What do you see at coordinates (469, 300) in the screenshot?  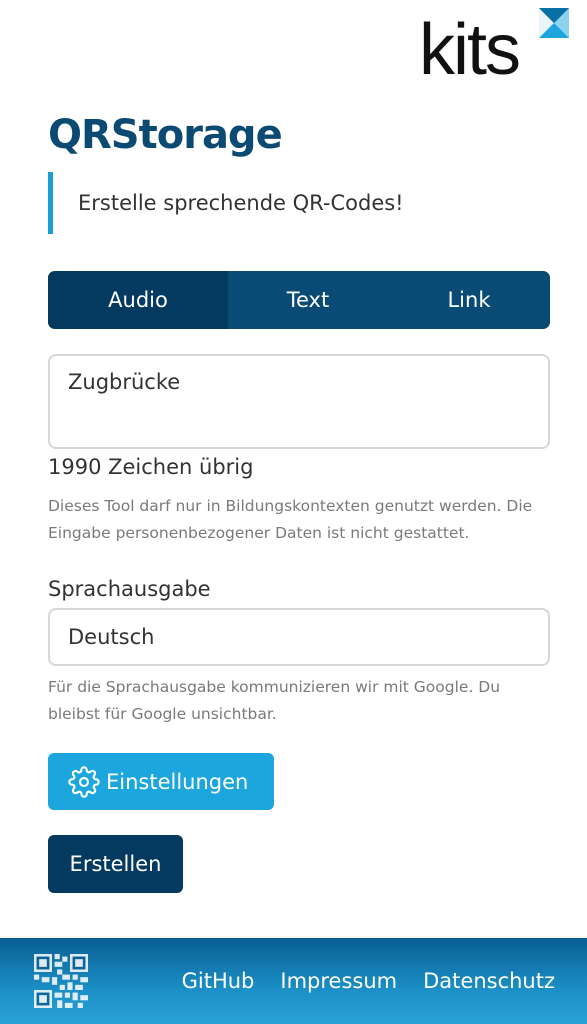 I see `tab-link: Link` at bounding box center [469, 300].